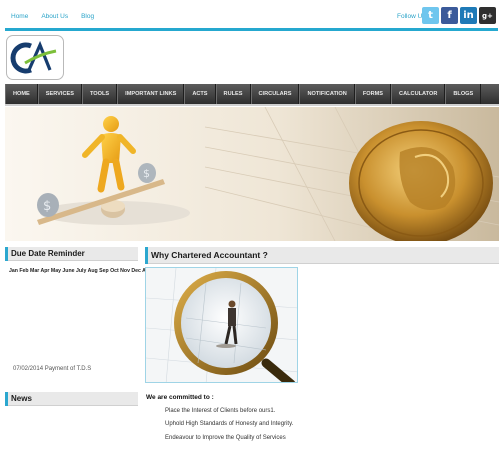  I want to click on twitter-icon: t, so click(430, 15).